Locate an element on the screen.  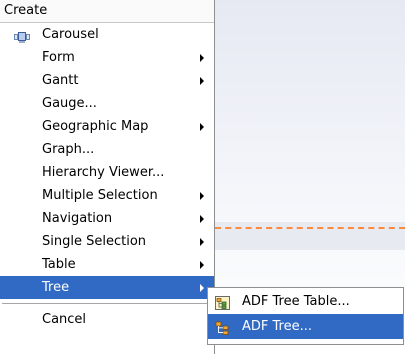
menu-separator is located at coordinates (107, 303).